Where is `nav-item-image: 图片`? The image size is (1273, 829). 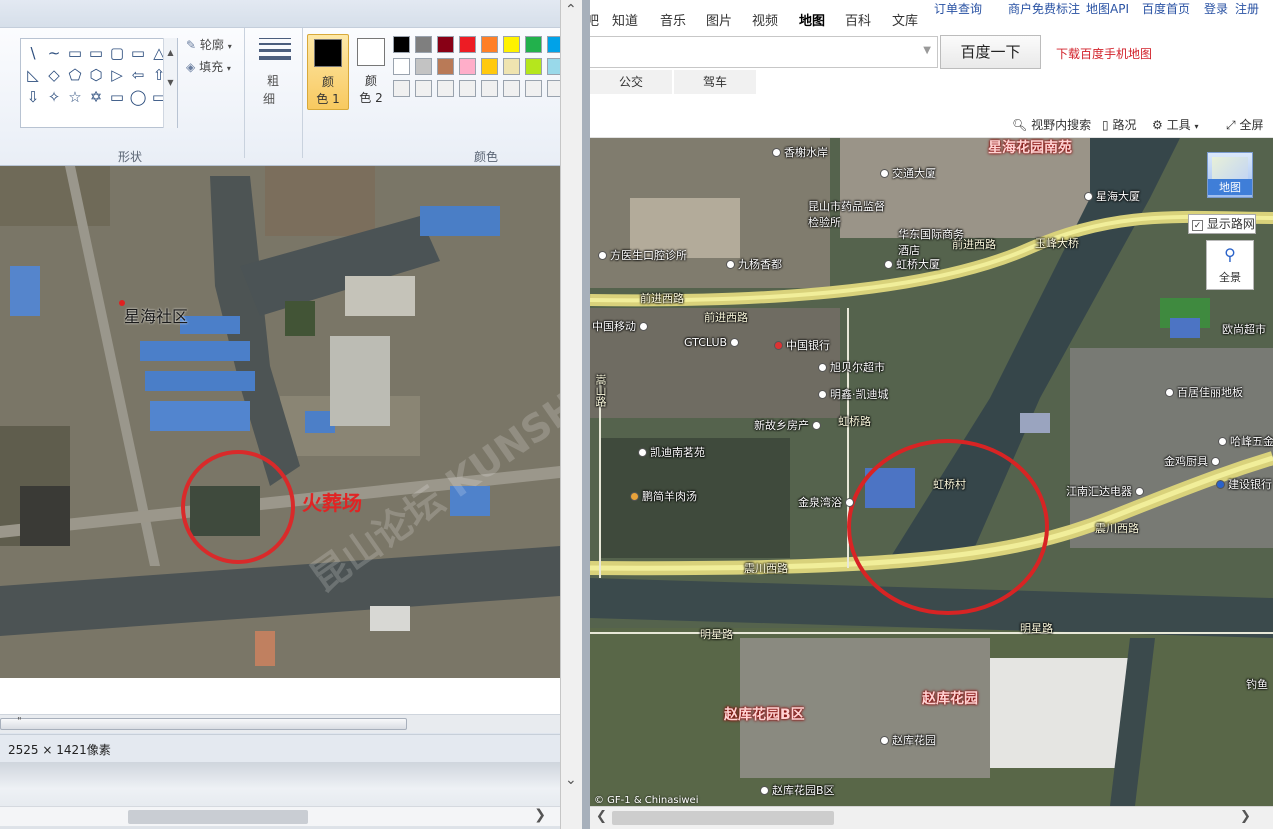
nav-item-image: 图片 is located at coordinates (719, 19).